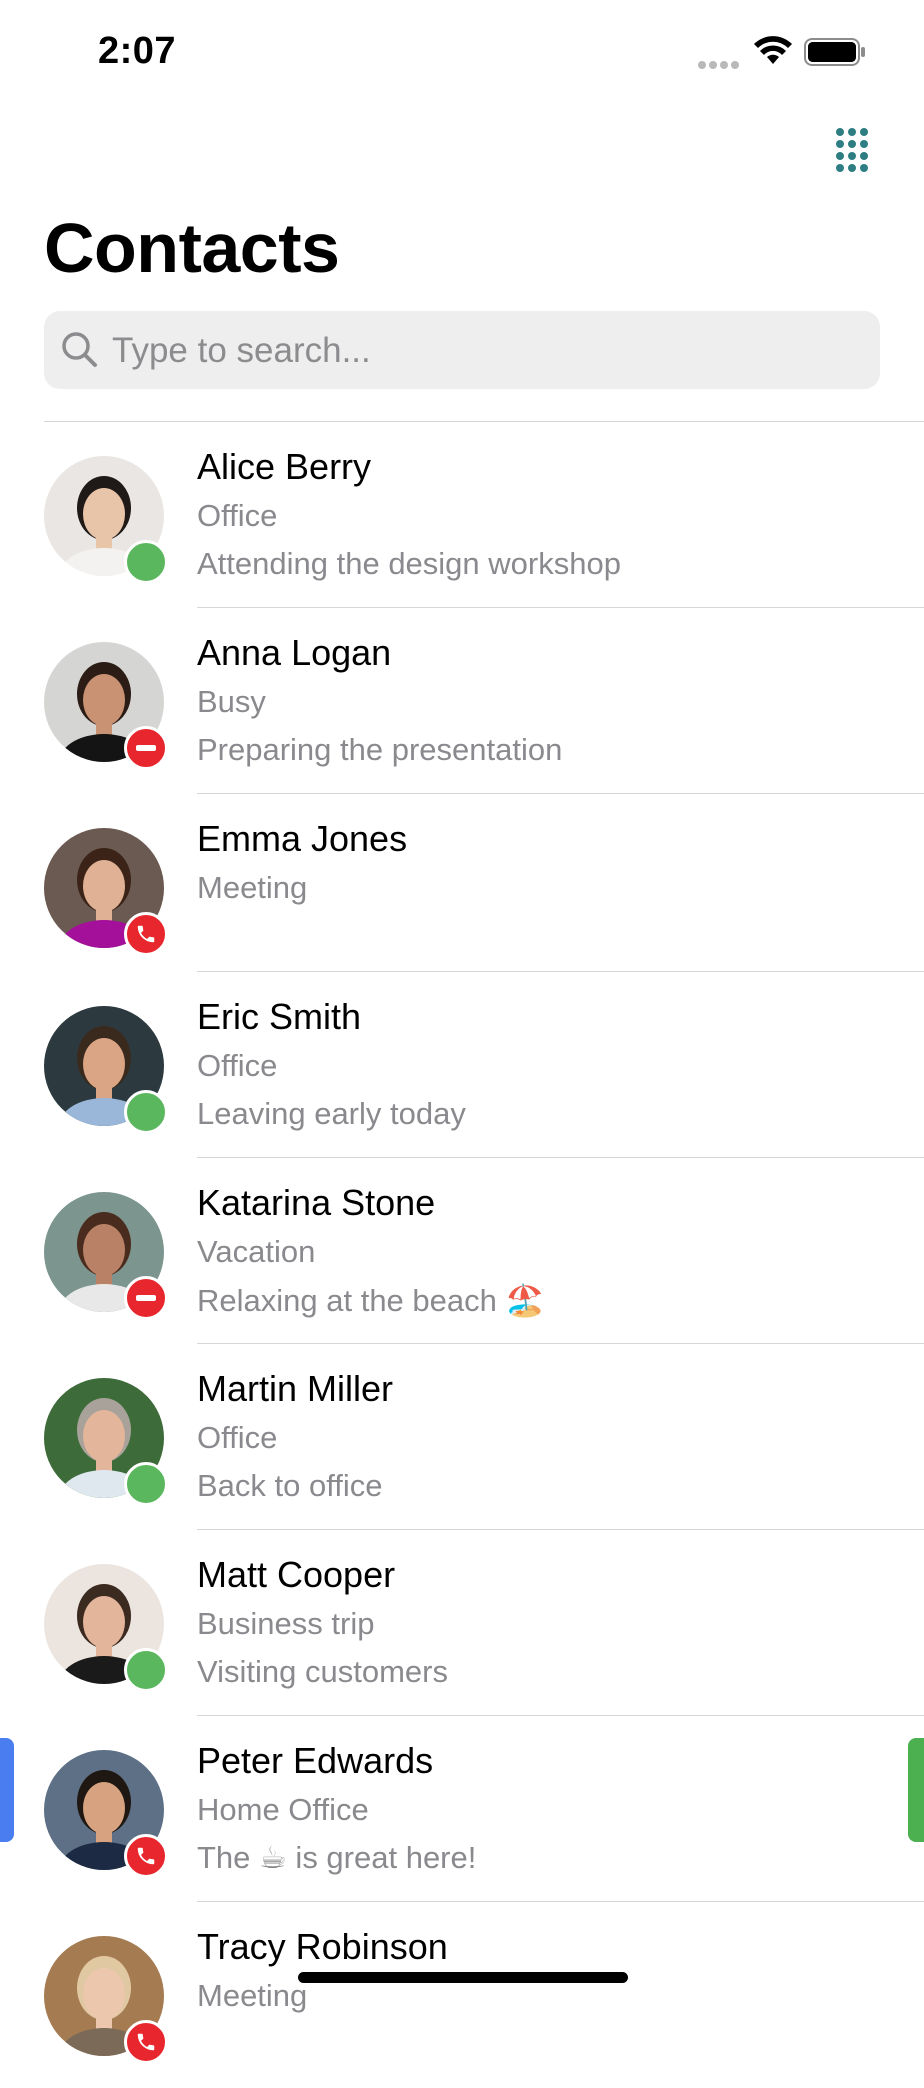 The image size is (924, 2088). I want to click on page-title: Contacts, so click(192, 248).